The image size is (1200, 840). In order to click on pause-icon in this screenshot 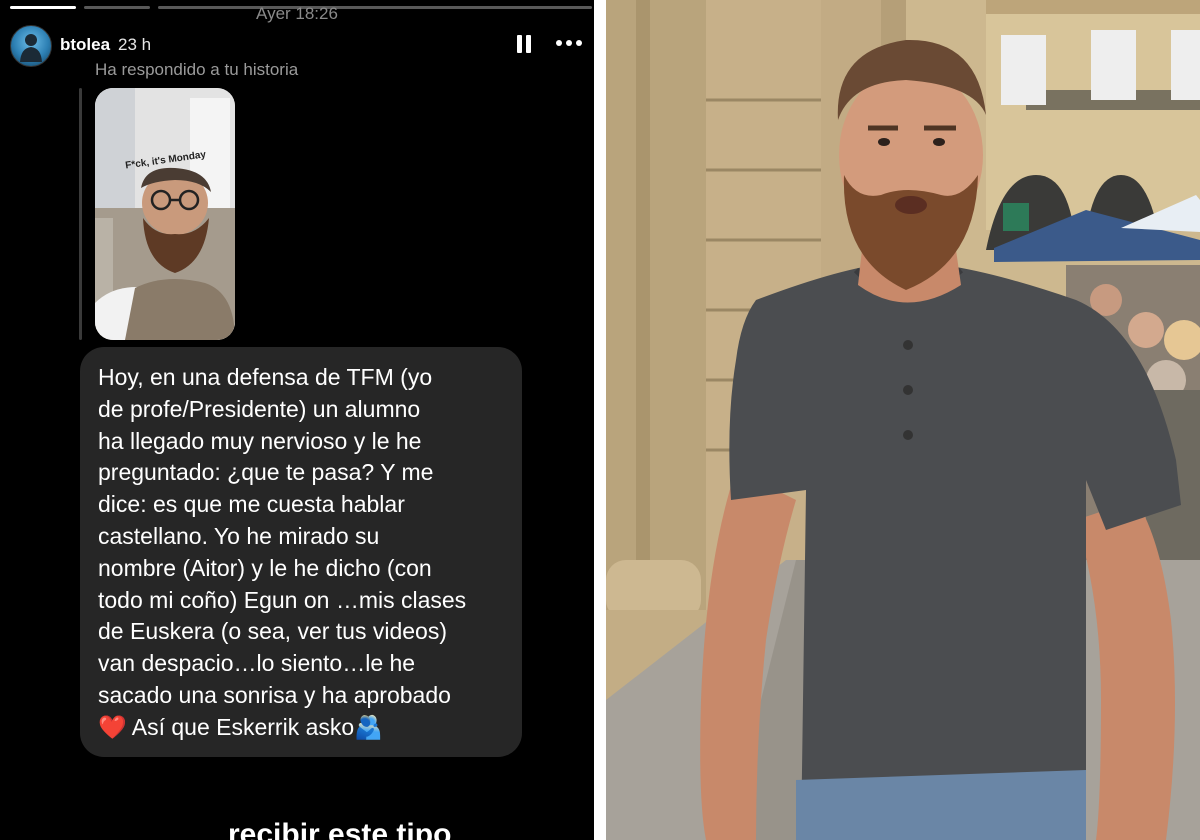, I will do `click(519, 44)`.